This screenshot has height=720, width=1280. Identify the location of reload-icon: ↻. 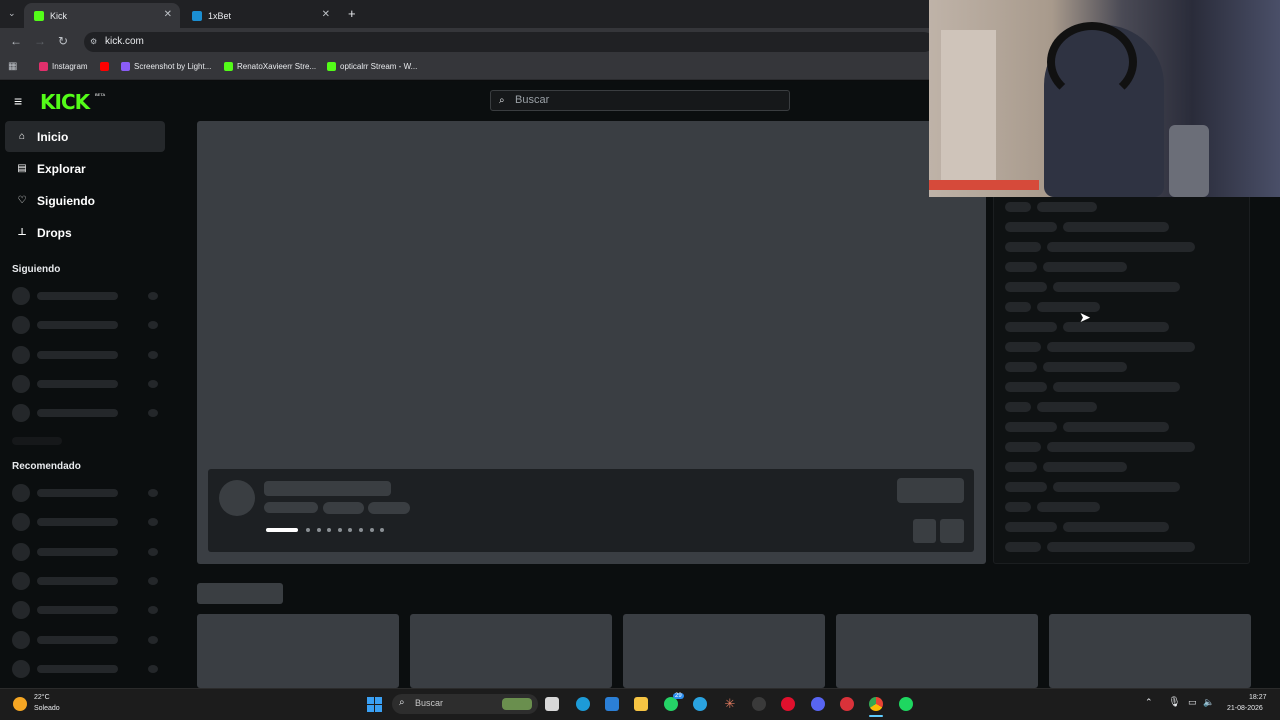
(63, 41).